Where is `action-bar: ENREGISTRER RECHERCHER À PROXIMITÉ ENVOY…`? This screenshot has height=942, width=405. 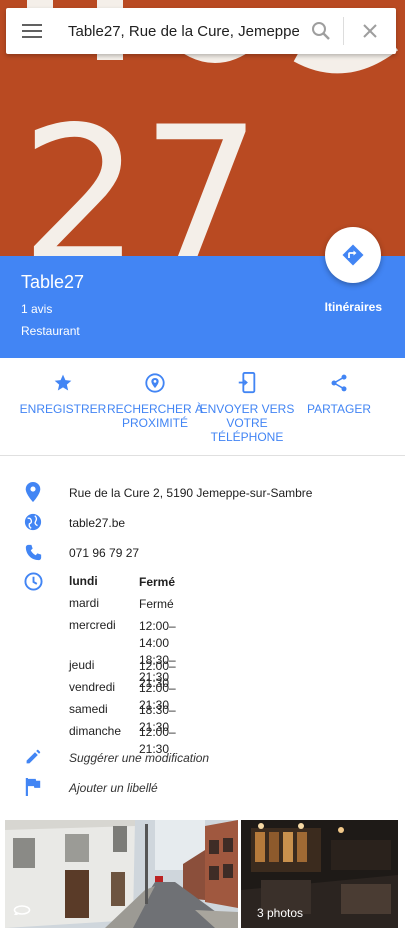 action-bar: ENREGISTRER RECHERCHER À PROXIMITÉ ENVOY… is located at coordinates (202, 407).